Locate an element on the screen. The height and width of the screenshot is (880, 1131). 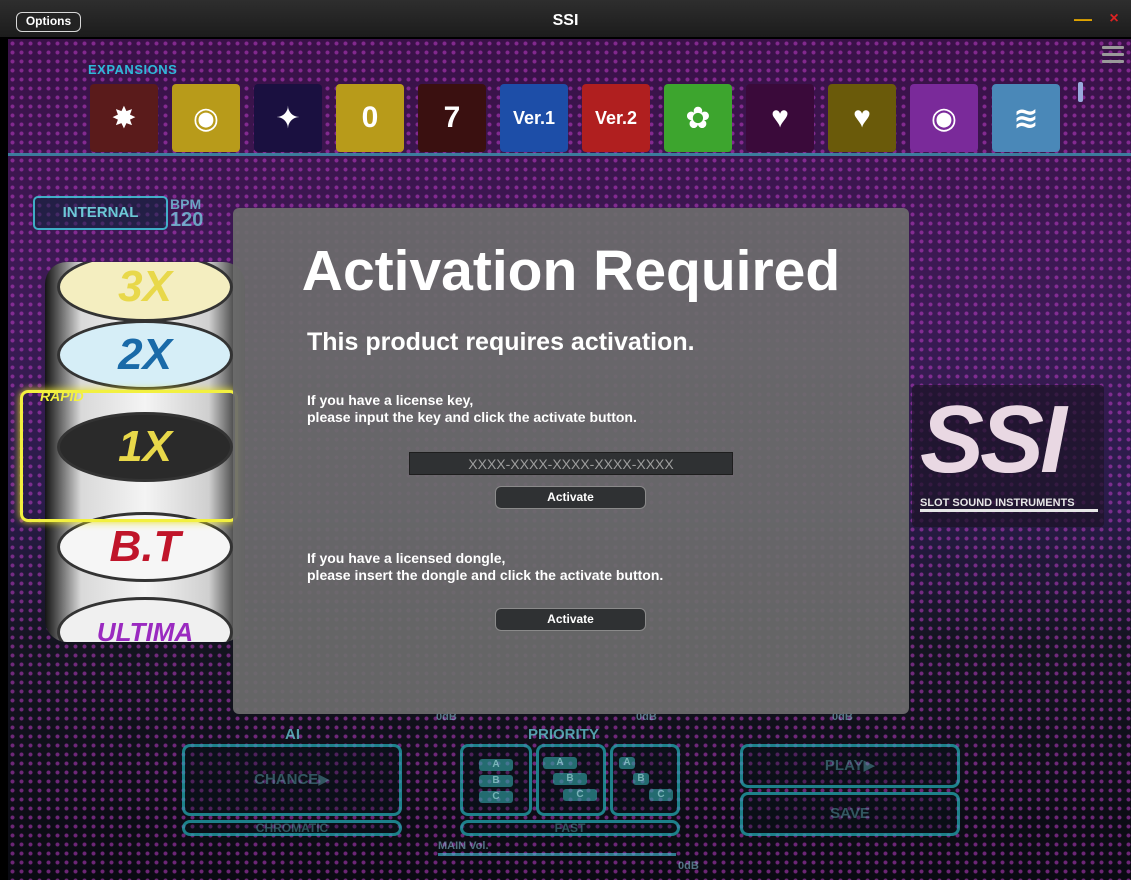
reel-symbol-ultima: ULTIMA is located at coordinates (145, 619).